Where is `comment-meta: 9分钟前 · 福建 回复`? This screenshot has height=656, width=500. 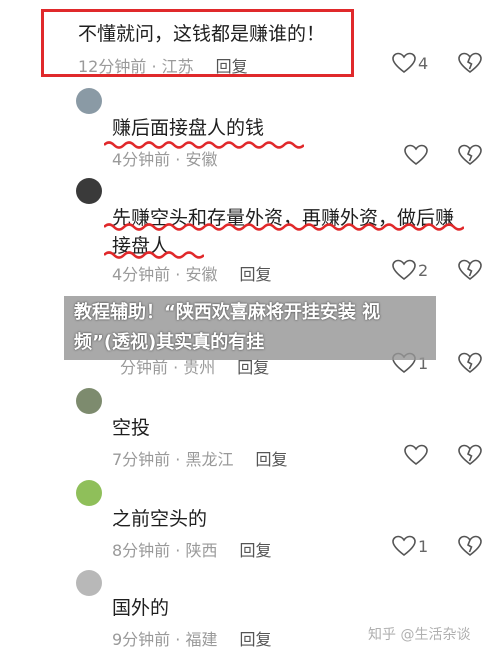 comment-meta: 9分钟前 · 福建 回复 is located at coordinates (191, 638).